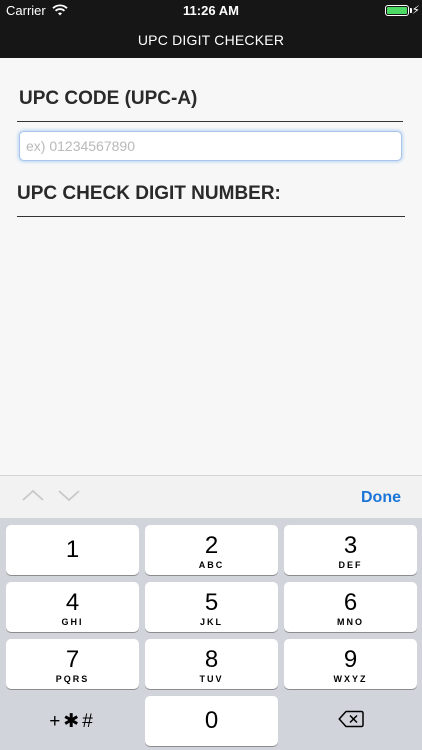 This screenshot has height=750, width=422. I want to click on key-6: 6 MNO, so click(350, 607).